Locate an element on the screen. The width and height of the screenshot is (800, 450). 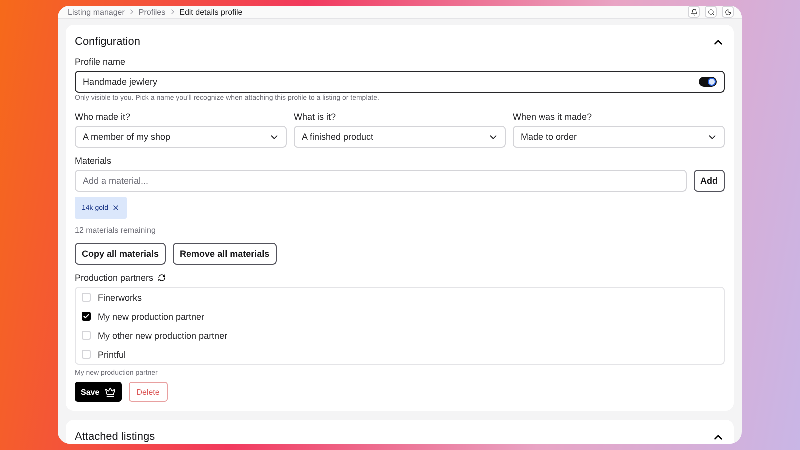
field-label: What is it? is located at coordinates (316, 117).